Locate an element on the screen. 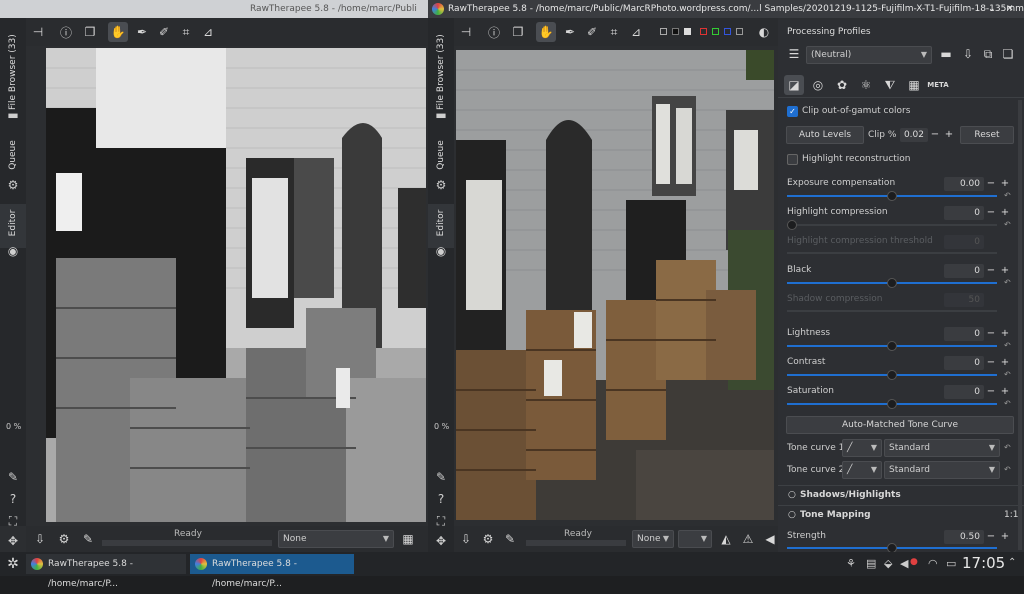 This screenshot has width=1024, height=594. before-after-icon: ❐ is located at coordinates (90, 32).